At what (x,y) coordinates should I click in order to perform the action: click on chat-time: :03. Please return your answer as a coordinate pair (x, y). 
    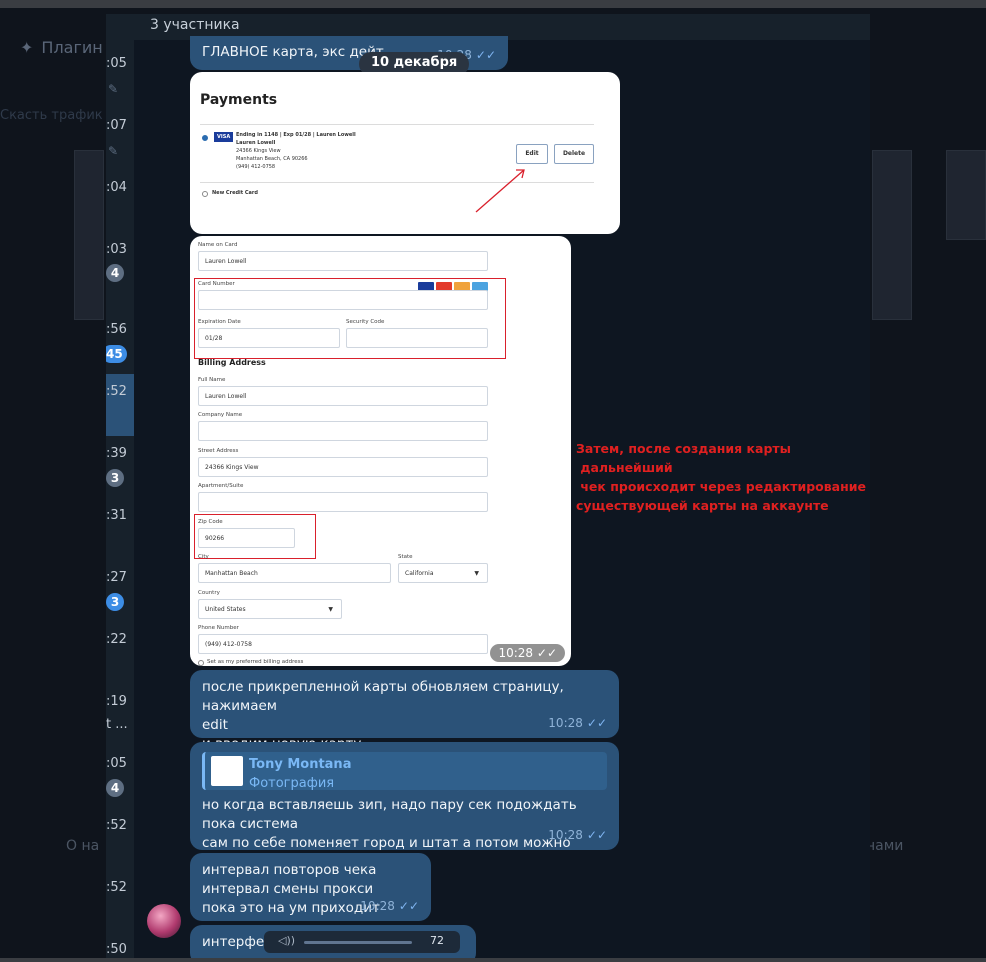
    Looking at the image, I should click on (116, 249).